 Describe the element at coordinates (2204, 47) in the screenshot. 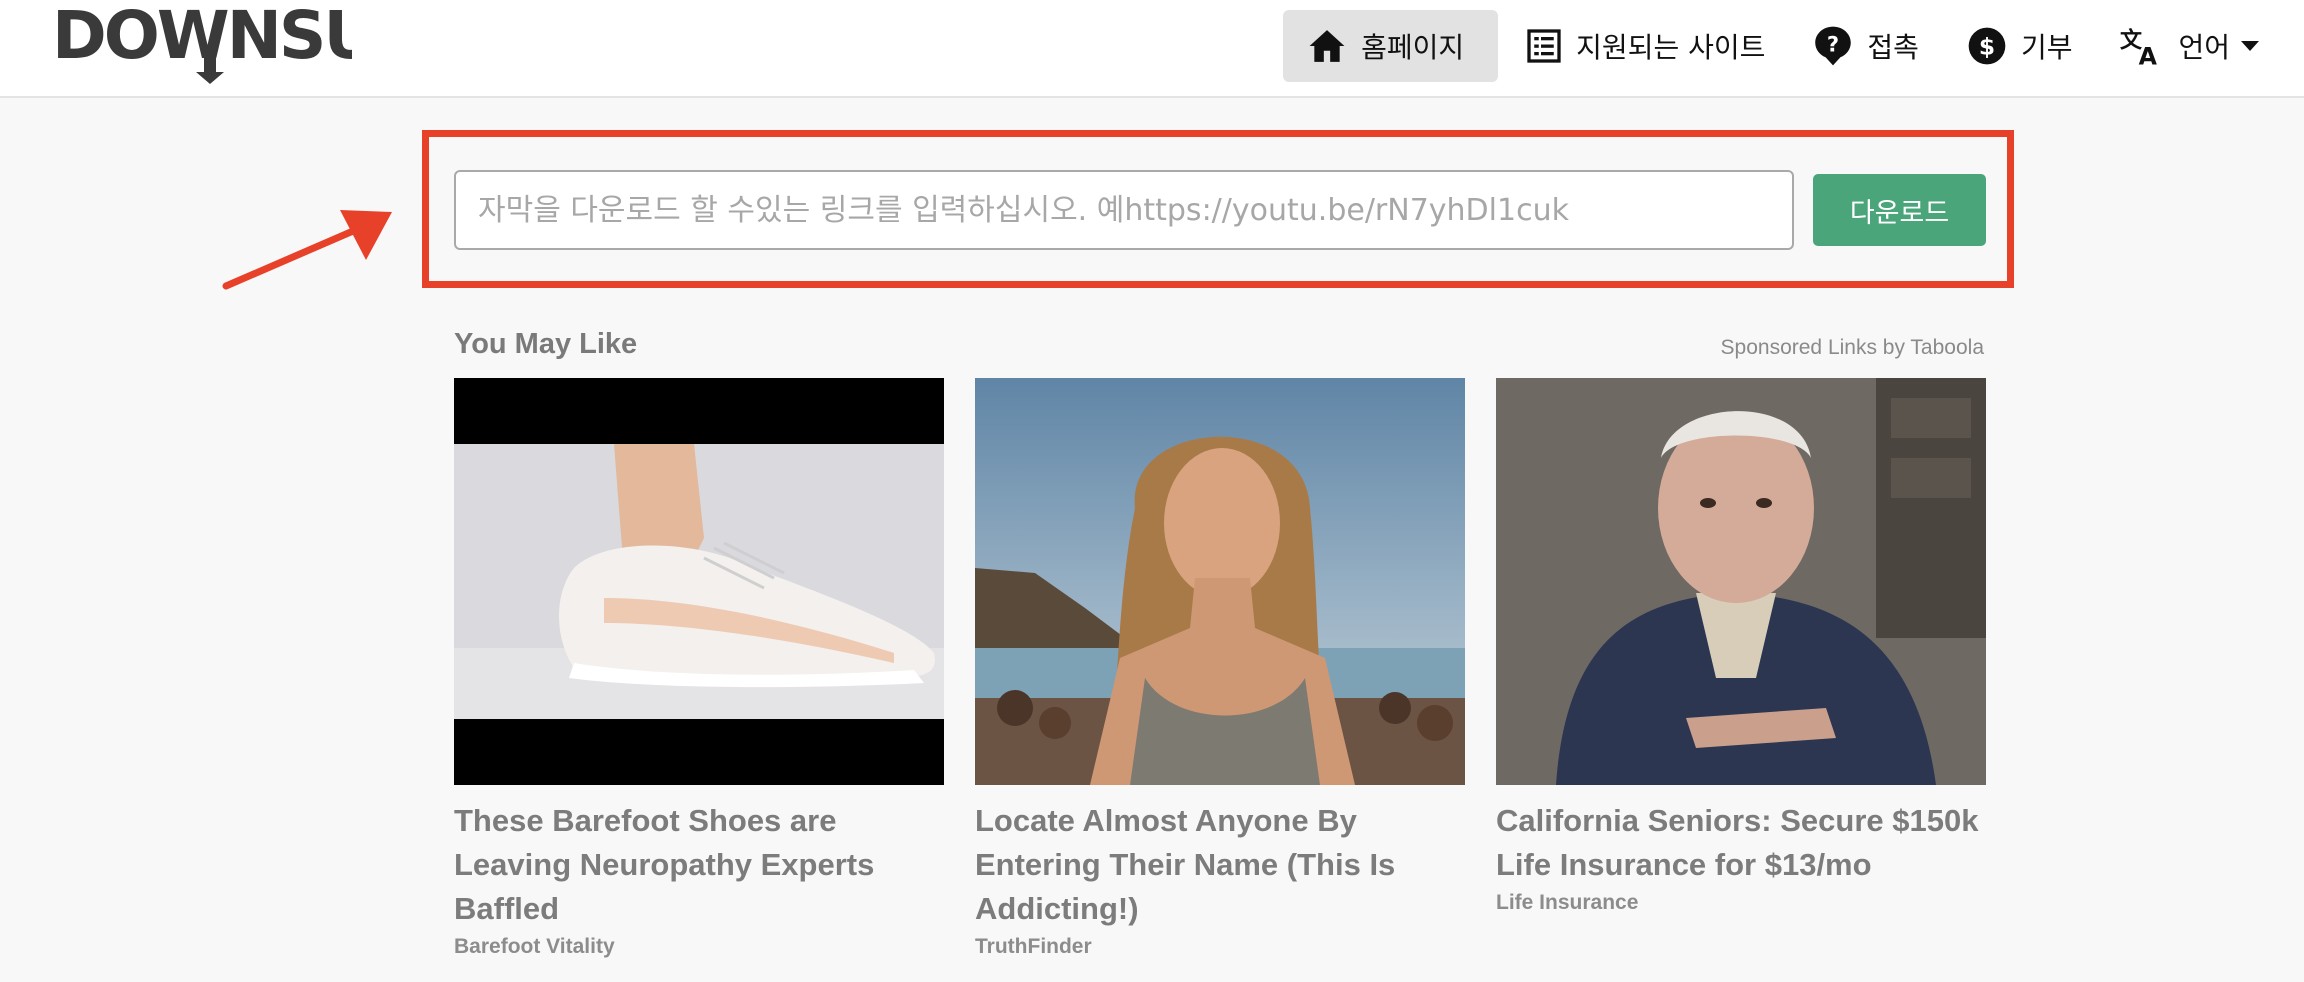

I see `nav-language-label: 언어` at that location.